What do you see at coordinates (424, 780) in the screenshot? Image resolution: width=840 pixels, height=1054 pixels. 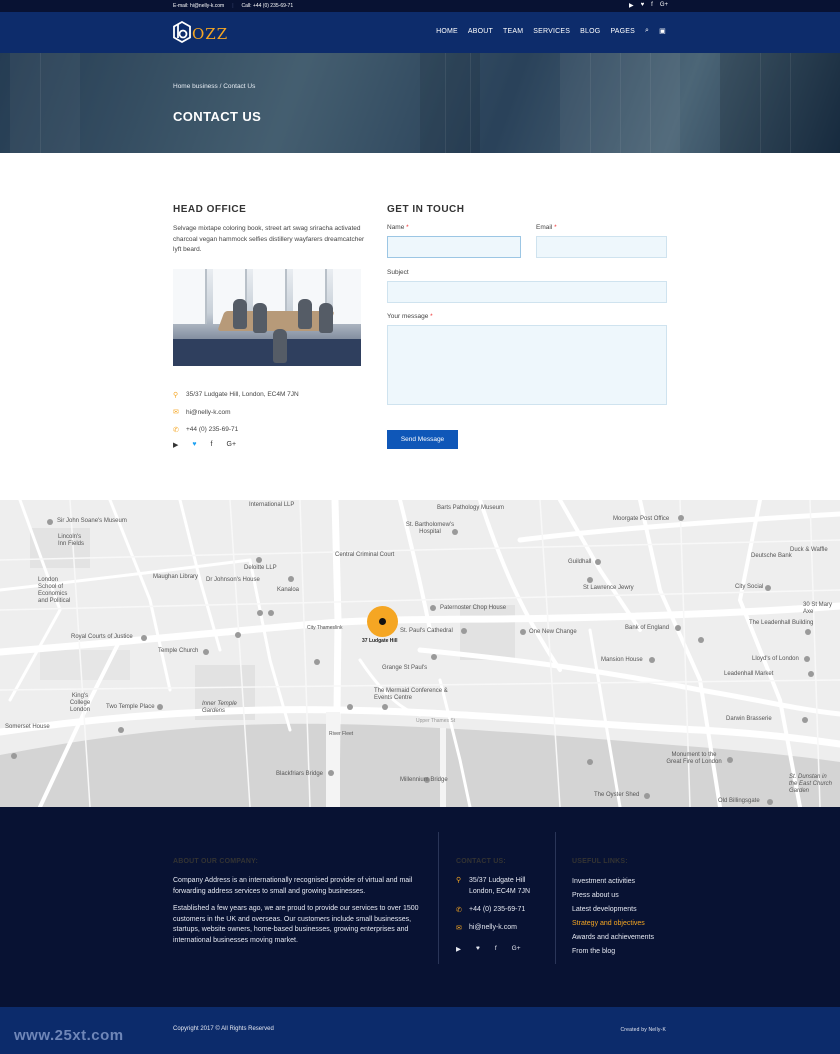 I see `map-label: Millennium Bridge` at bounding box center [424, 780].